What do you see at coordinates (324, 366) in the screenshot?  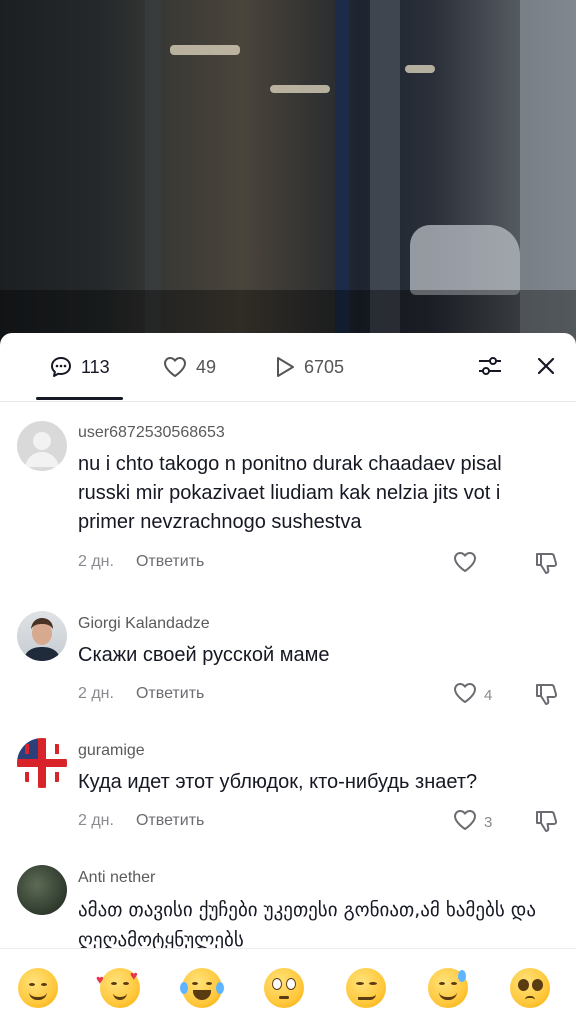 I see `views-count: 6705` at bounding box center [324, 366].